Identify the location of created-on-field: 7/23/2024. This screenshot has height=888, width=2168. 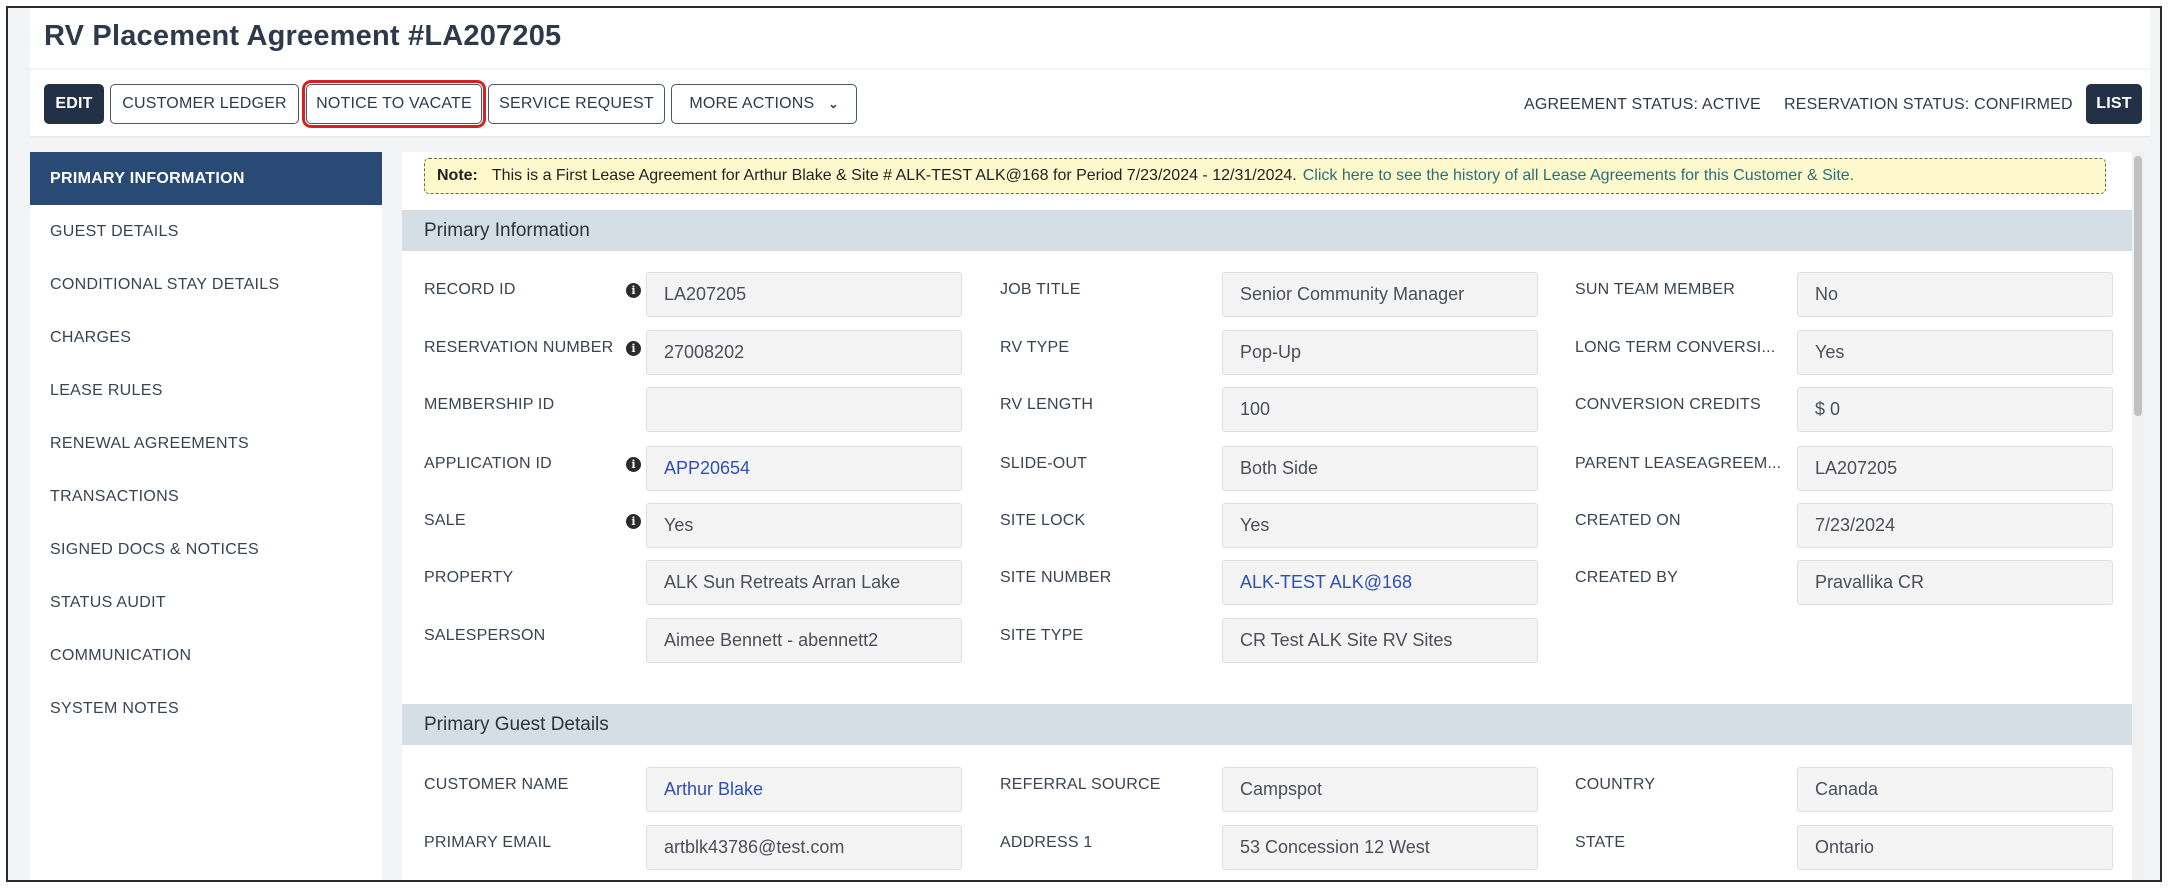
(1955, 525).